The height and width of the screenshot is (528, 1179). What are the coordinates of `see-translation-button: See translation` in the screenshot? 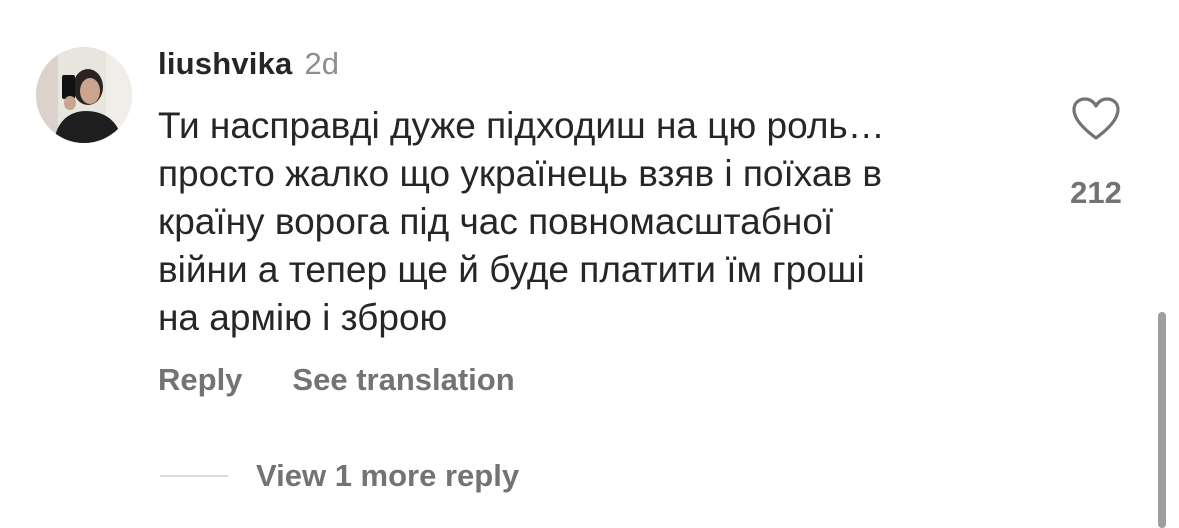 It's located at (403, 380).